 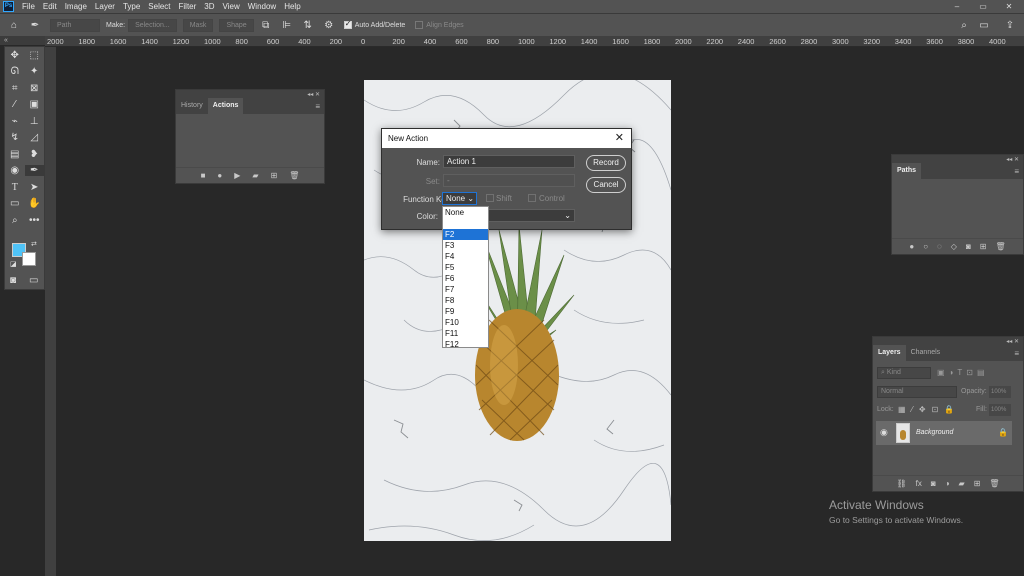 What do you see at coordinates (907, 171) in the screenshot?
I see `tab-paths: Paths` at bounding box center [907, 171].